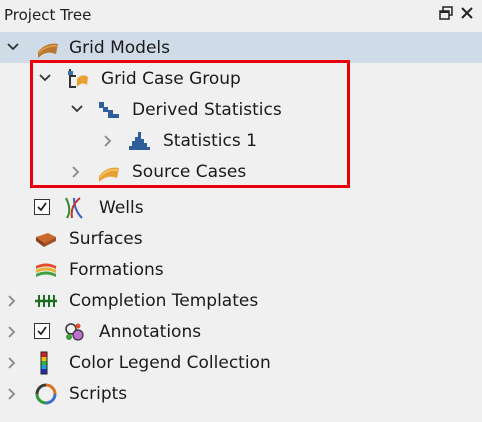 Image resolution: width=482 pixels, height=422 pixels. I want to click on tree-item-label: Annotations, so click(150, 332).